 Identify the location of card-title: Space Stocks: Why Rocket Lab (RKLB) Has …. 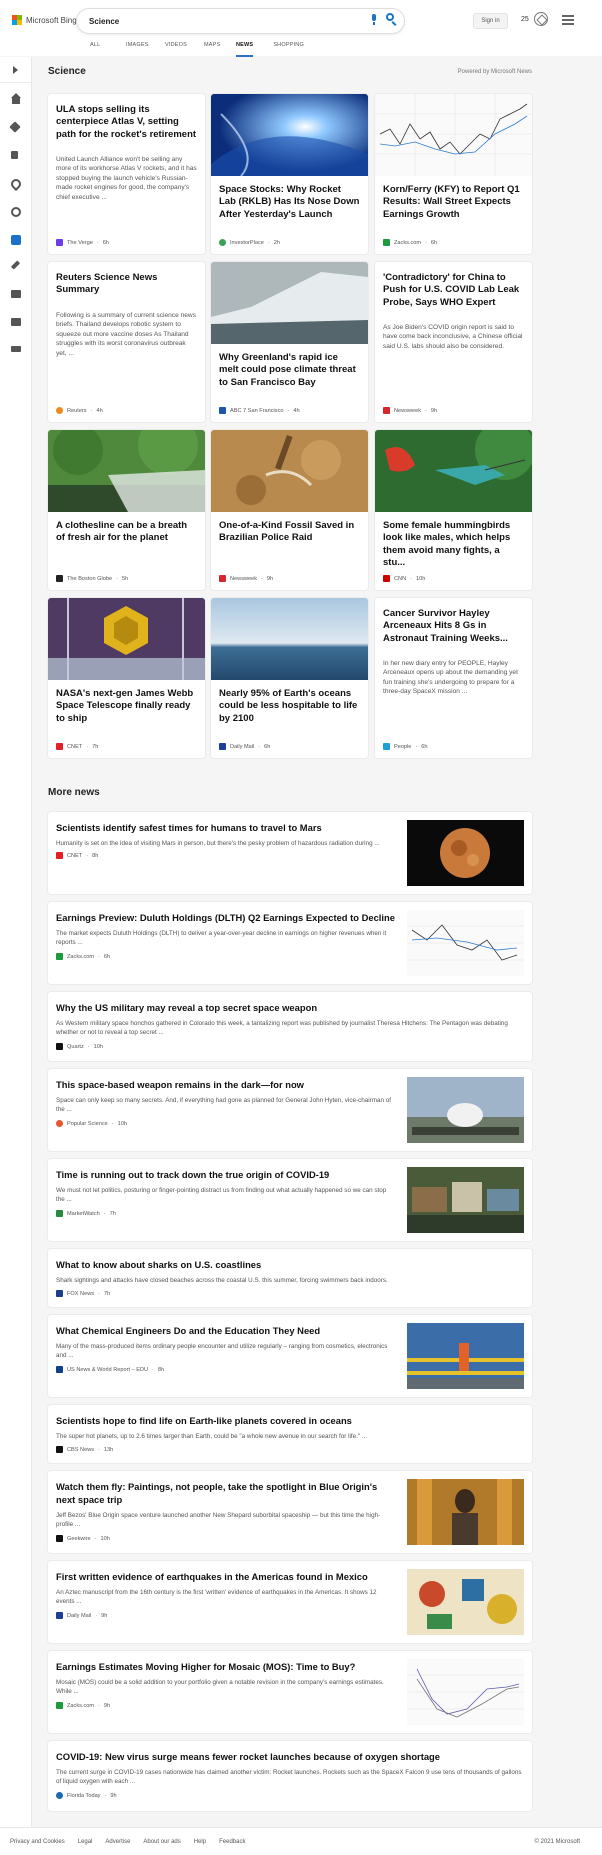
(289, 202).